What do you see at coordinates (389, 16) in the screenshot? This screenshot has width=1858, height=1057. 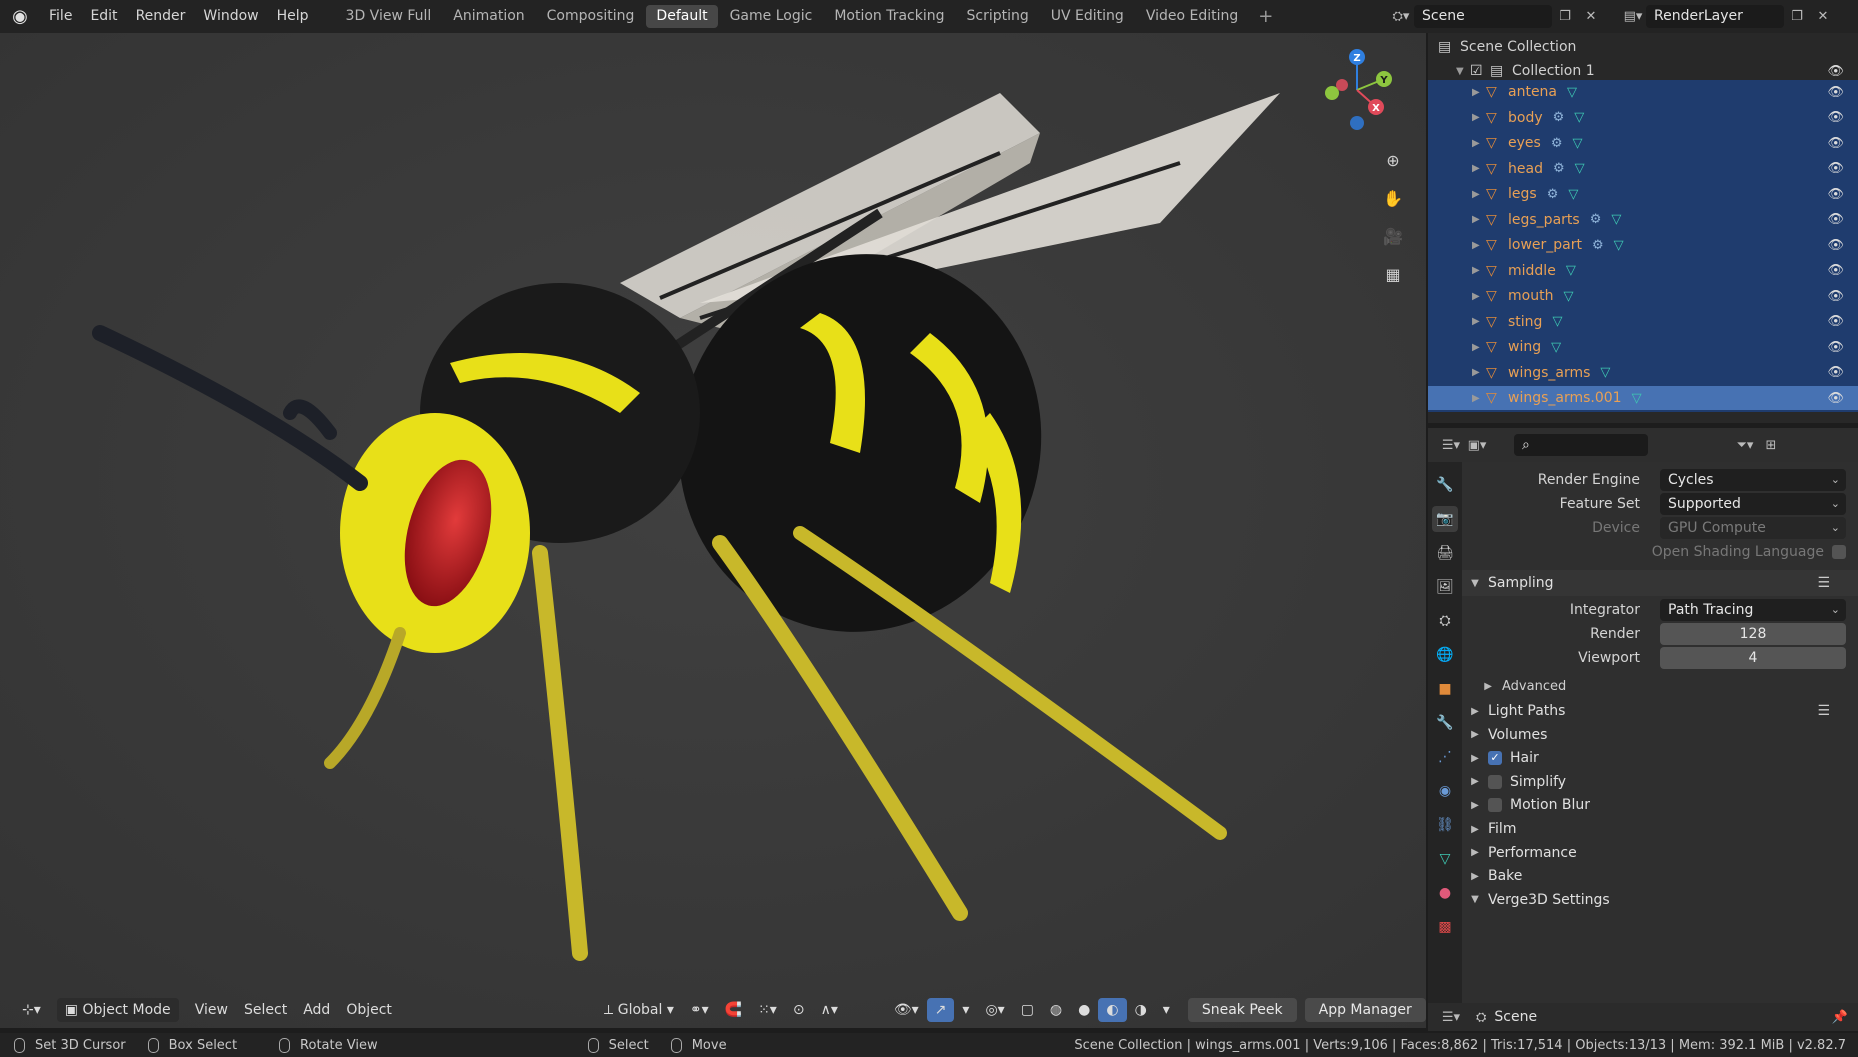 I see `tab-3d-view-full: 3D View Full` at bounding box center [389, 16].